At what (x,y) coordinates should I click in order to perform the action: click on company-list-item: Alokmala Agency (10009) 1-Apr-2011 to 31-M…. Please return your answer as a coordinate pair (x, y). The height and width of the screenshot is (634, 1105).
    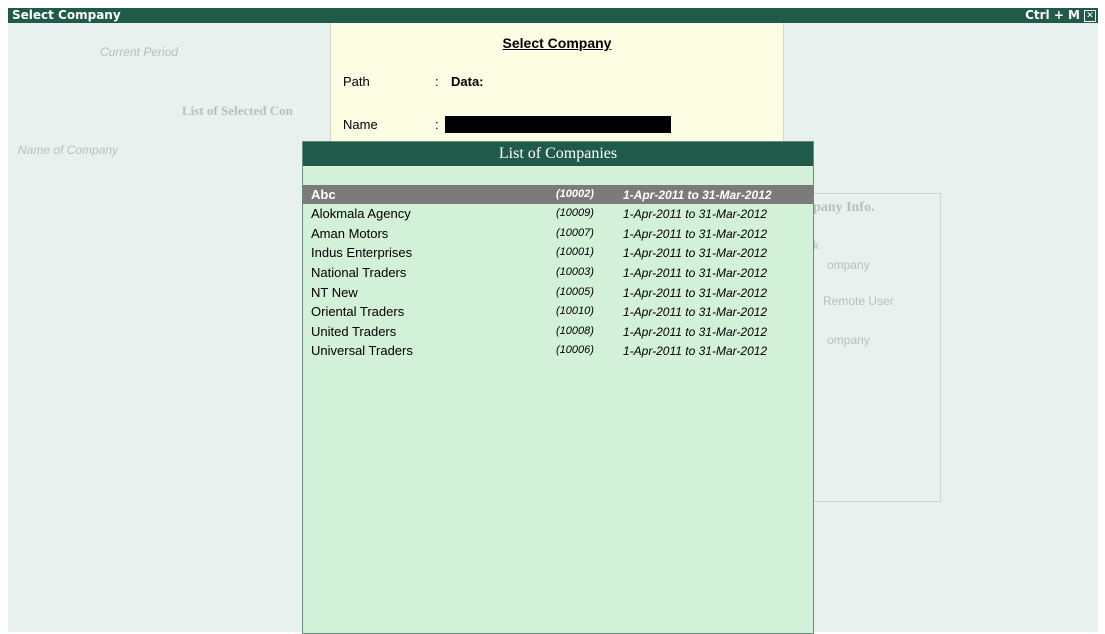
    Looking at the image, I should click on (558, 213).